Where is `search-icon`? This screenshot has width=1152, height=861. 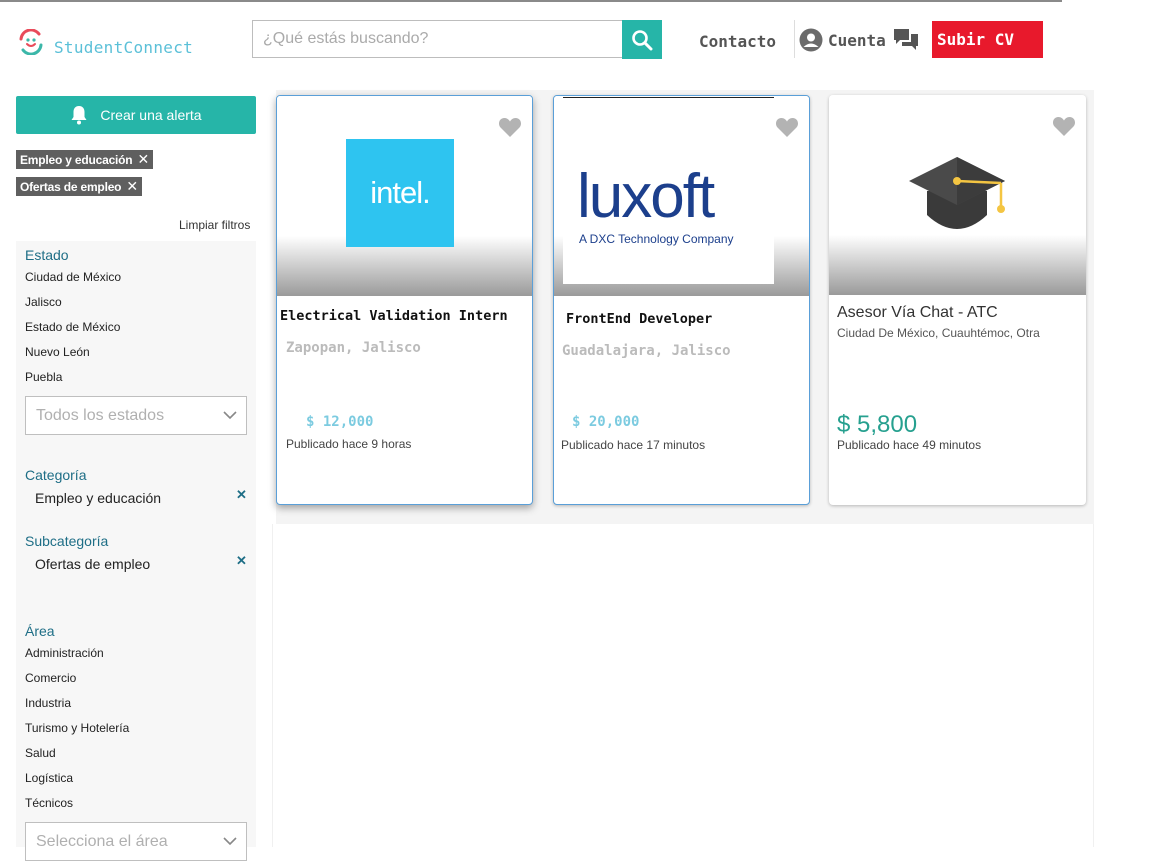
search-icon is located at coordinates (642, 39).